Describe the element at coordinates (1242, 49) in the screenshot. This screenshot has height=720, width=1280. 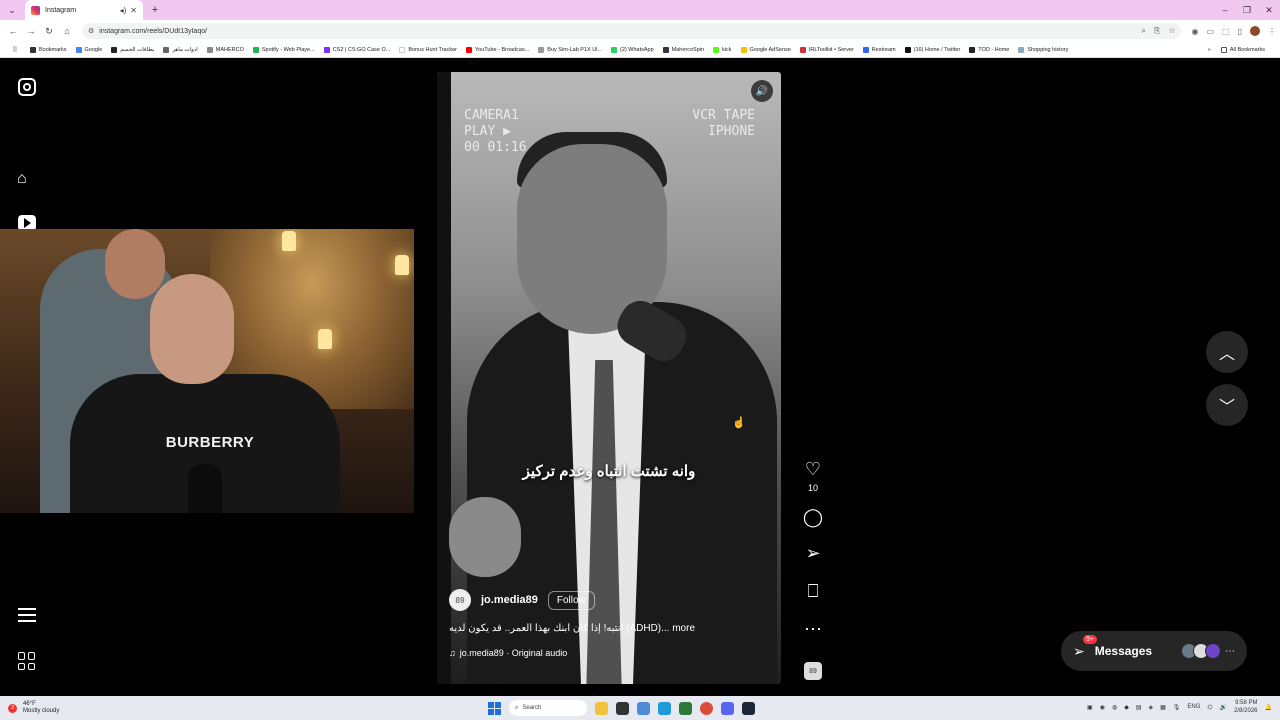
I see `all-bookmarks-button: All Bookmarks` at that location.